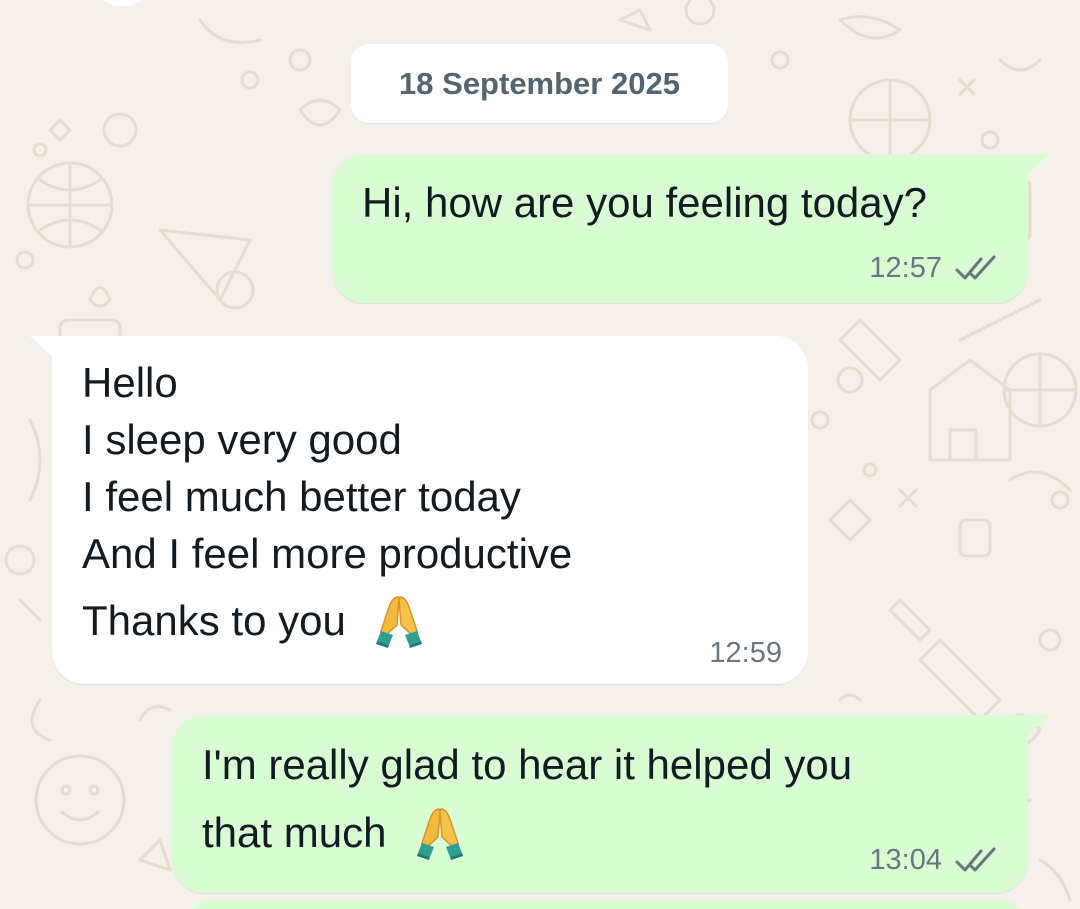 The image size is (1080, 909). I want to click on message-line-with-emoji: Thanks to you, so click(327, 622).